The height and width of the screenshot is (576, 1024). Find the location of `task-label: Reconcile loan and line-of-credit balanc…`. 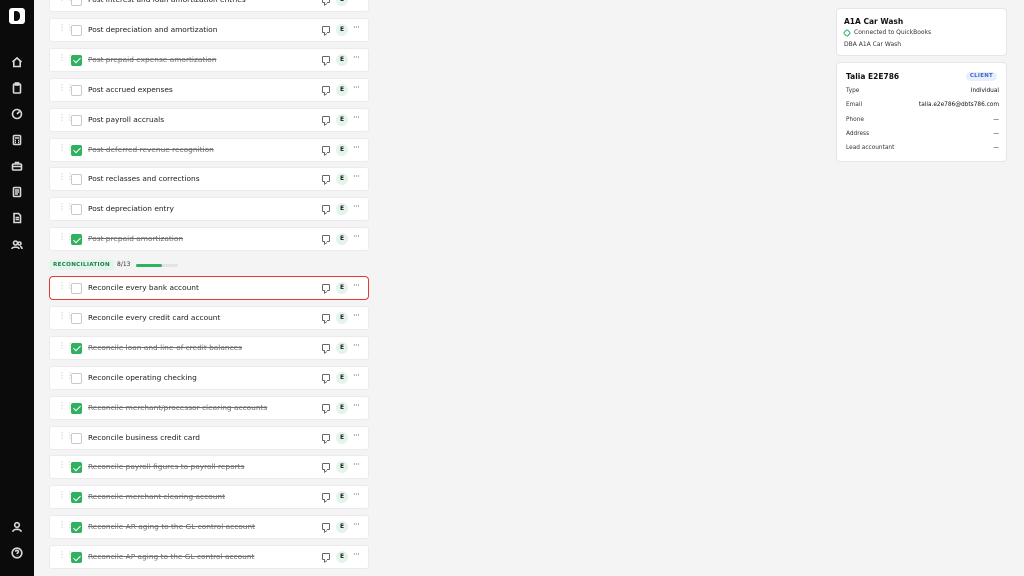

task-label: Reconcile loan and line-of-credit balanc… is located at coordinates (165, 347).